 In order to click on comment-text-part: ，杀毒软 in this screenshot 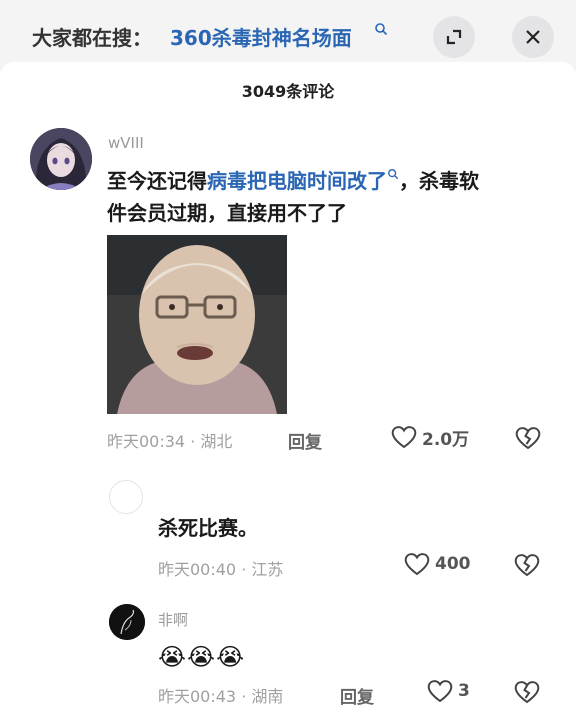, I will do `click(439, 181)`.